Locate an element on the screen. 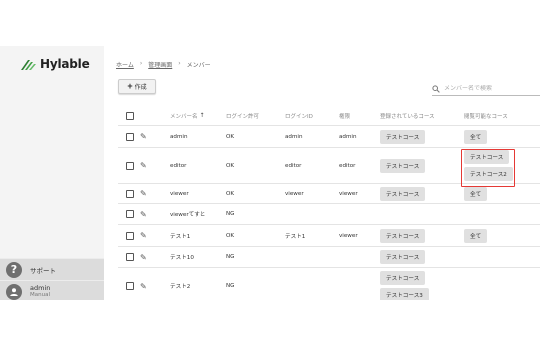  support-label: サポート is located at coordinates (43, 270).